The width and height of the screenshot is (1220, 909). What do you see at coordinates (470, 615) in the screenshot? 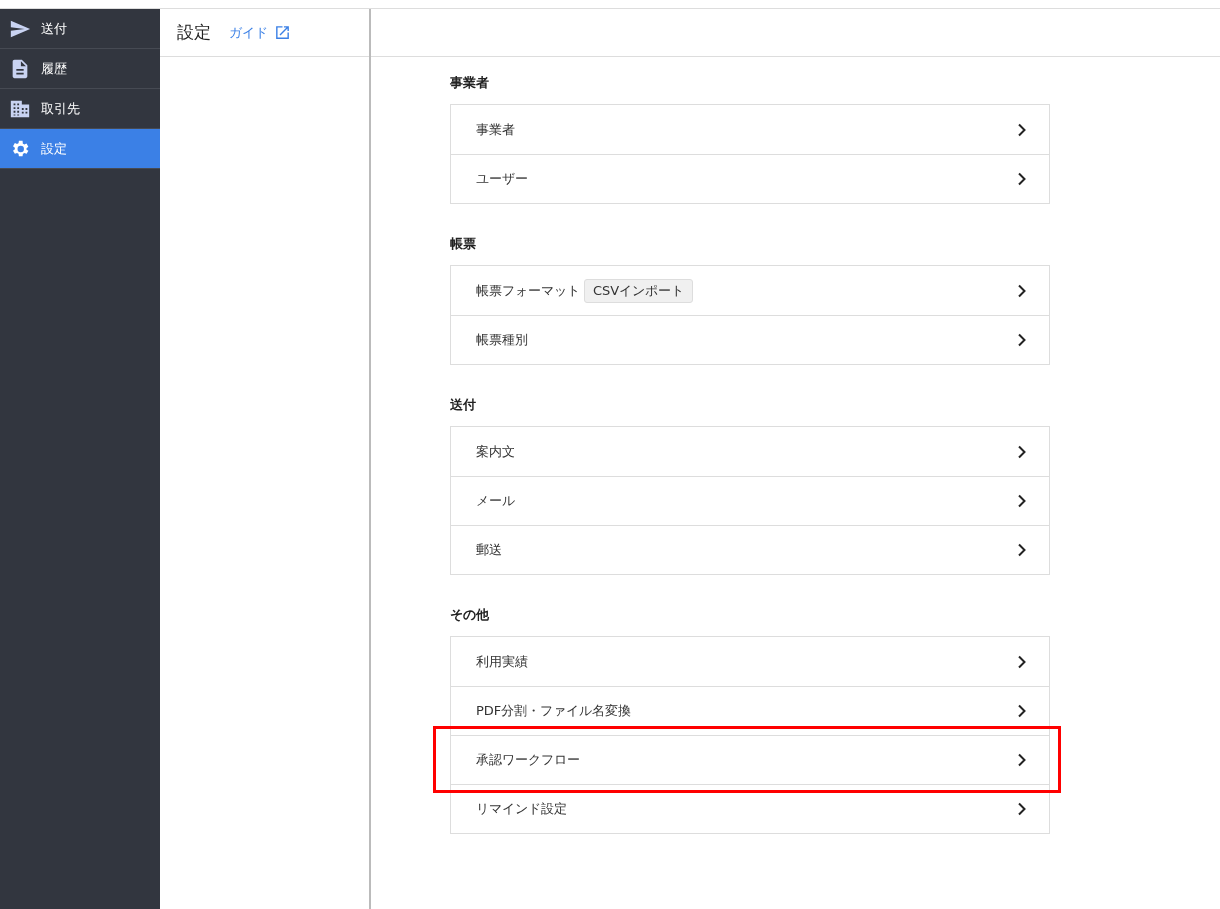
I see `section-heading: その他` at bounding box center [470, 615].